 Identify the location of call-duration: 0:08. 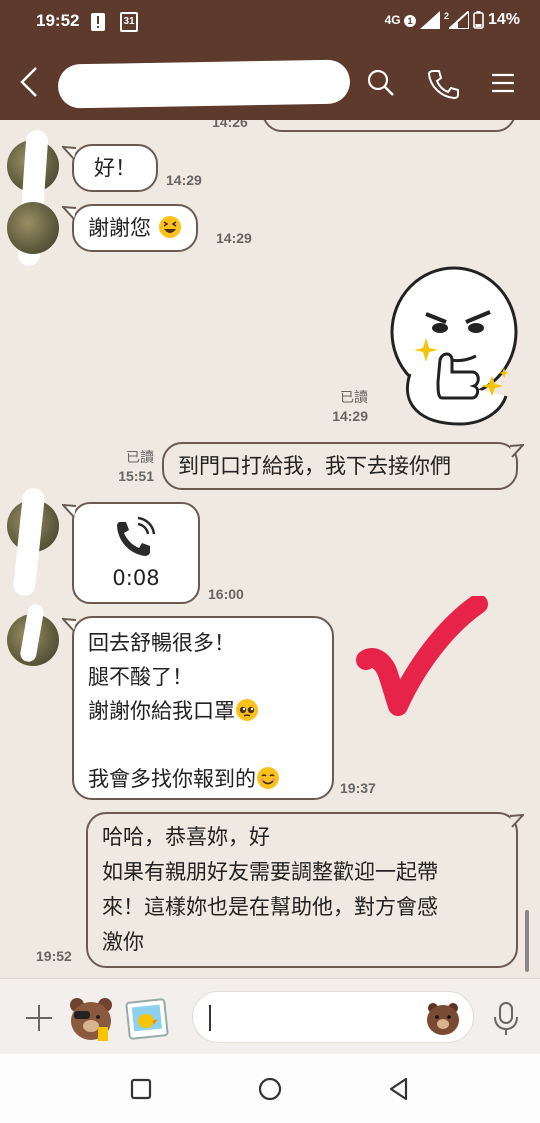
(136, 578).